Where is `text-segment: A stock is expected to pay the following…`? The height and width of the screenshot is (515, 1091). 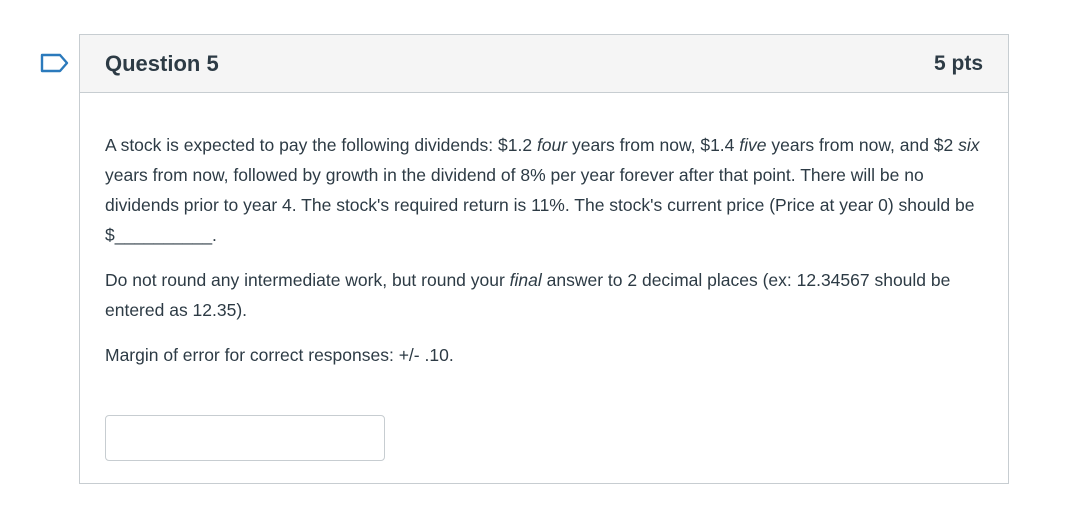 text-segment: A stock is expected to pay the following… is located at coordinates (321, 145).